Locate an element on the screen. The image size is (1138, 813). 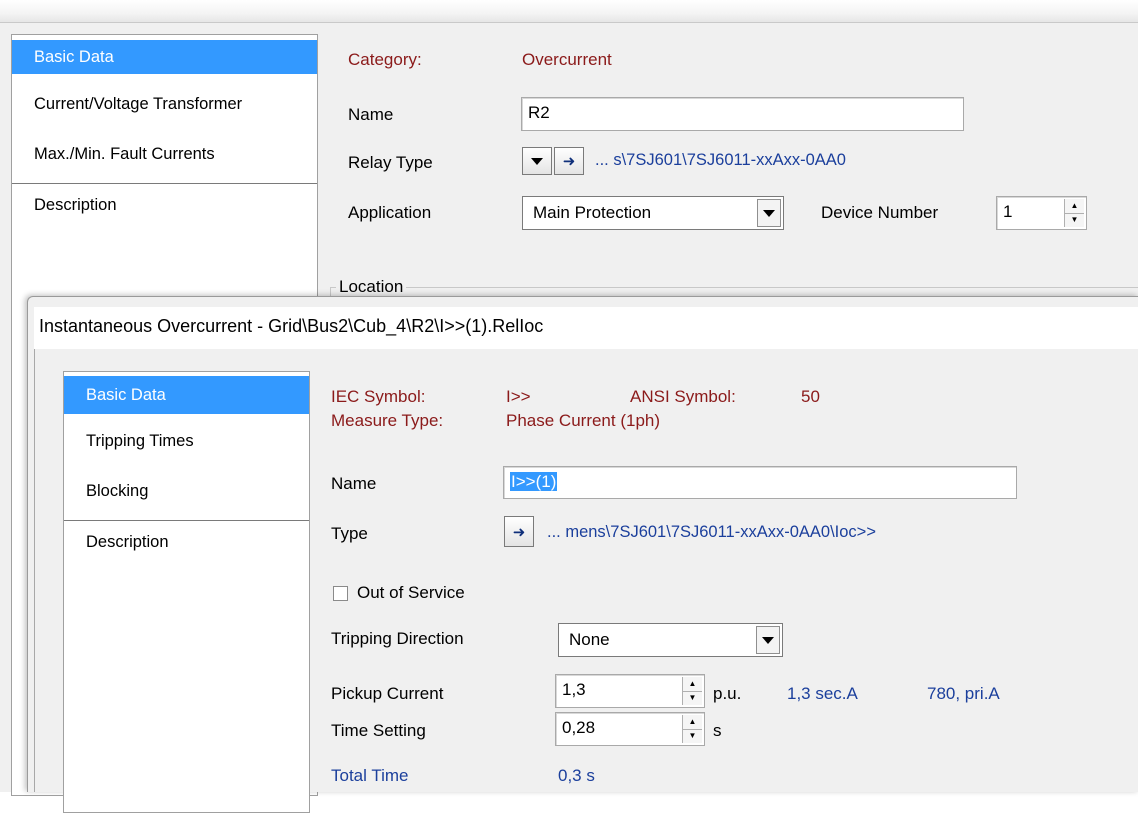
sidebar-item-label: Current/Voltage Transformer is located at coordinates (138, 104).